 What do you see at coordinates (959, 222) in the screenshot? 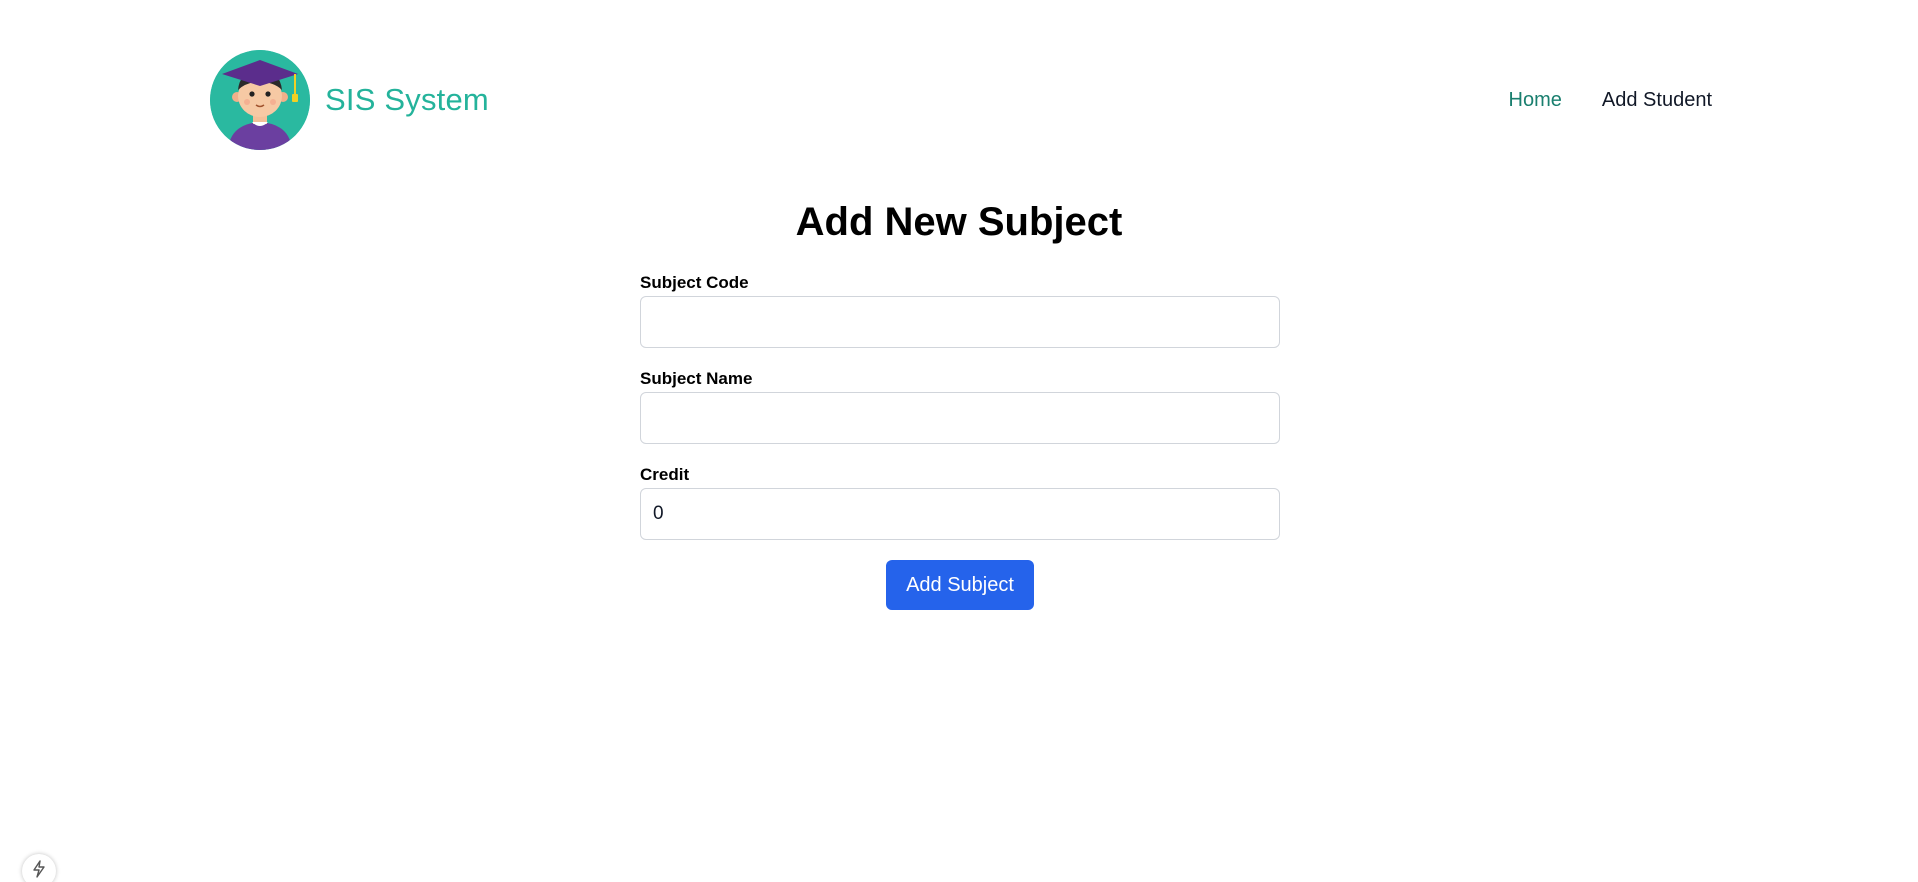
I see `page-title: Add New Subject` at bounding box center [959, 222].